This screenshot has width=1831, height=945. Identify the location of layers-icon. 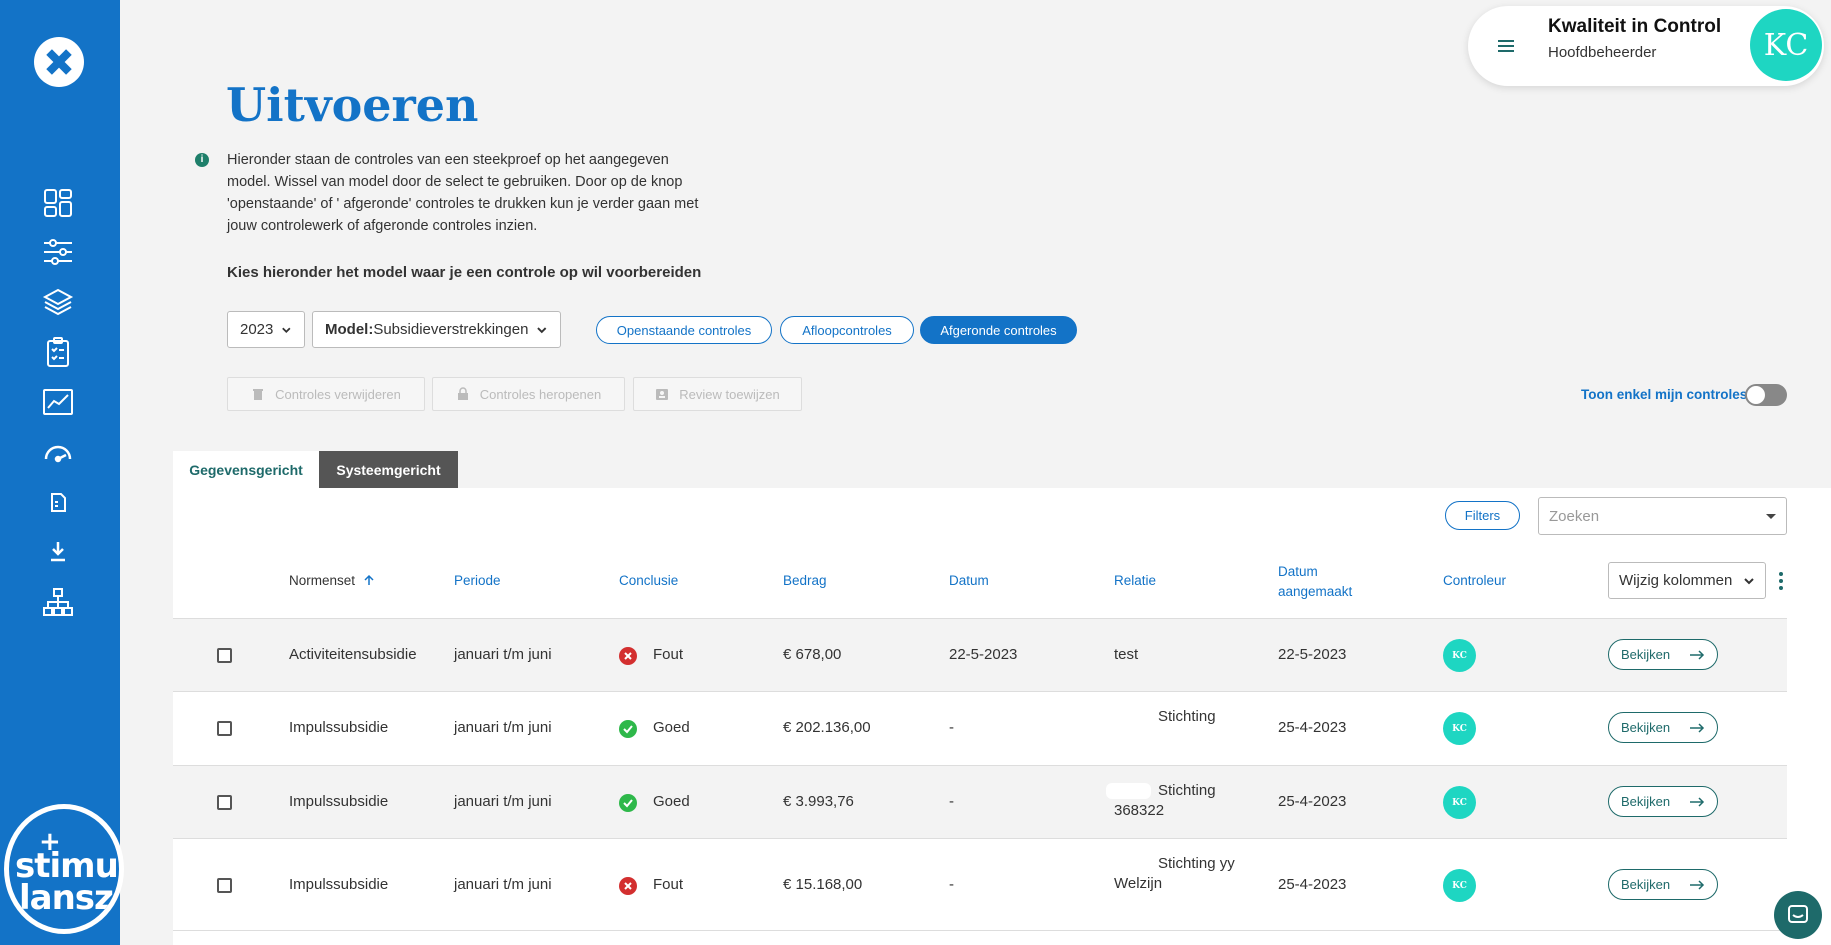
(58, 302).